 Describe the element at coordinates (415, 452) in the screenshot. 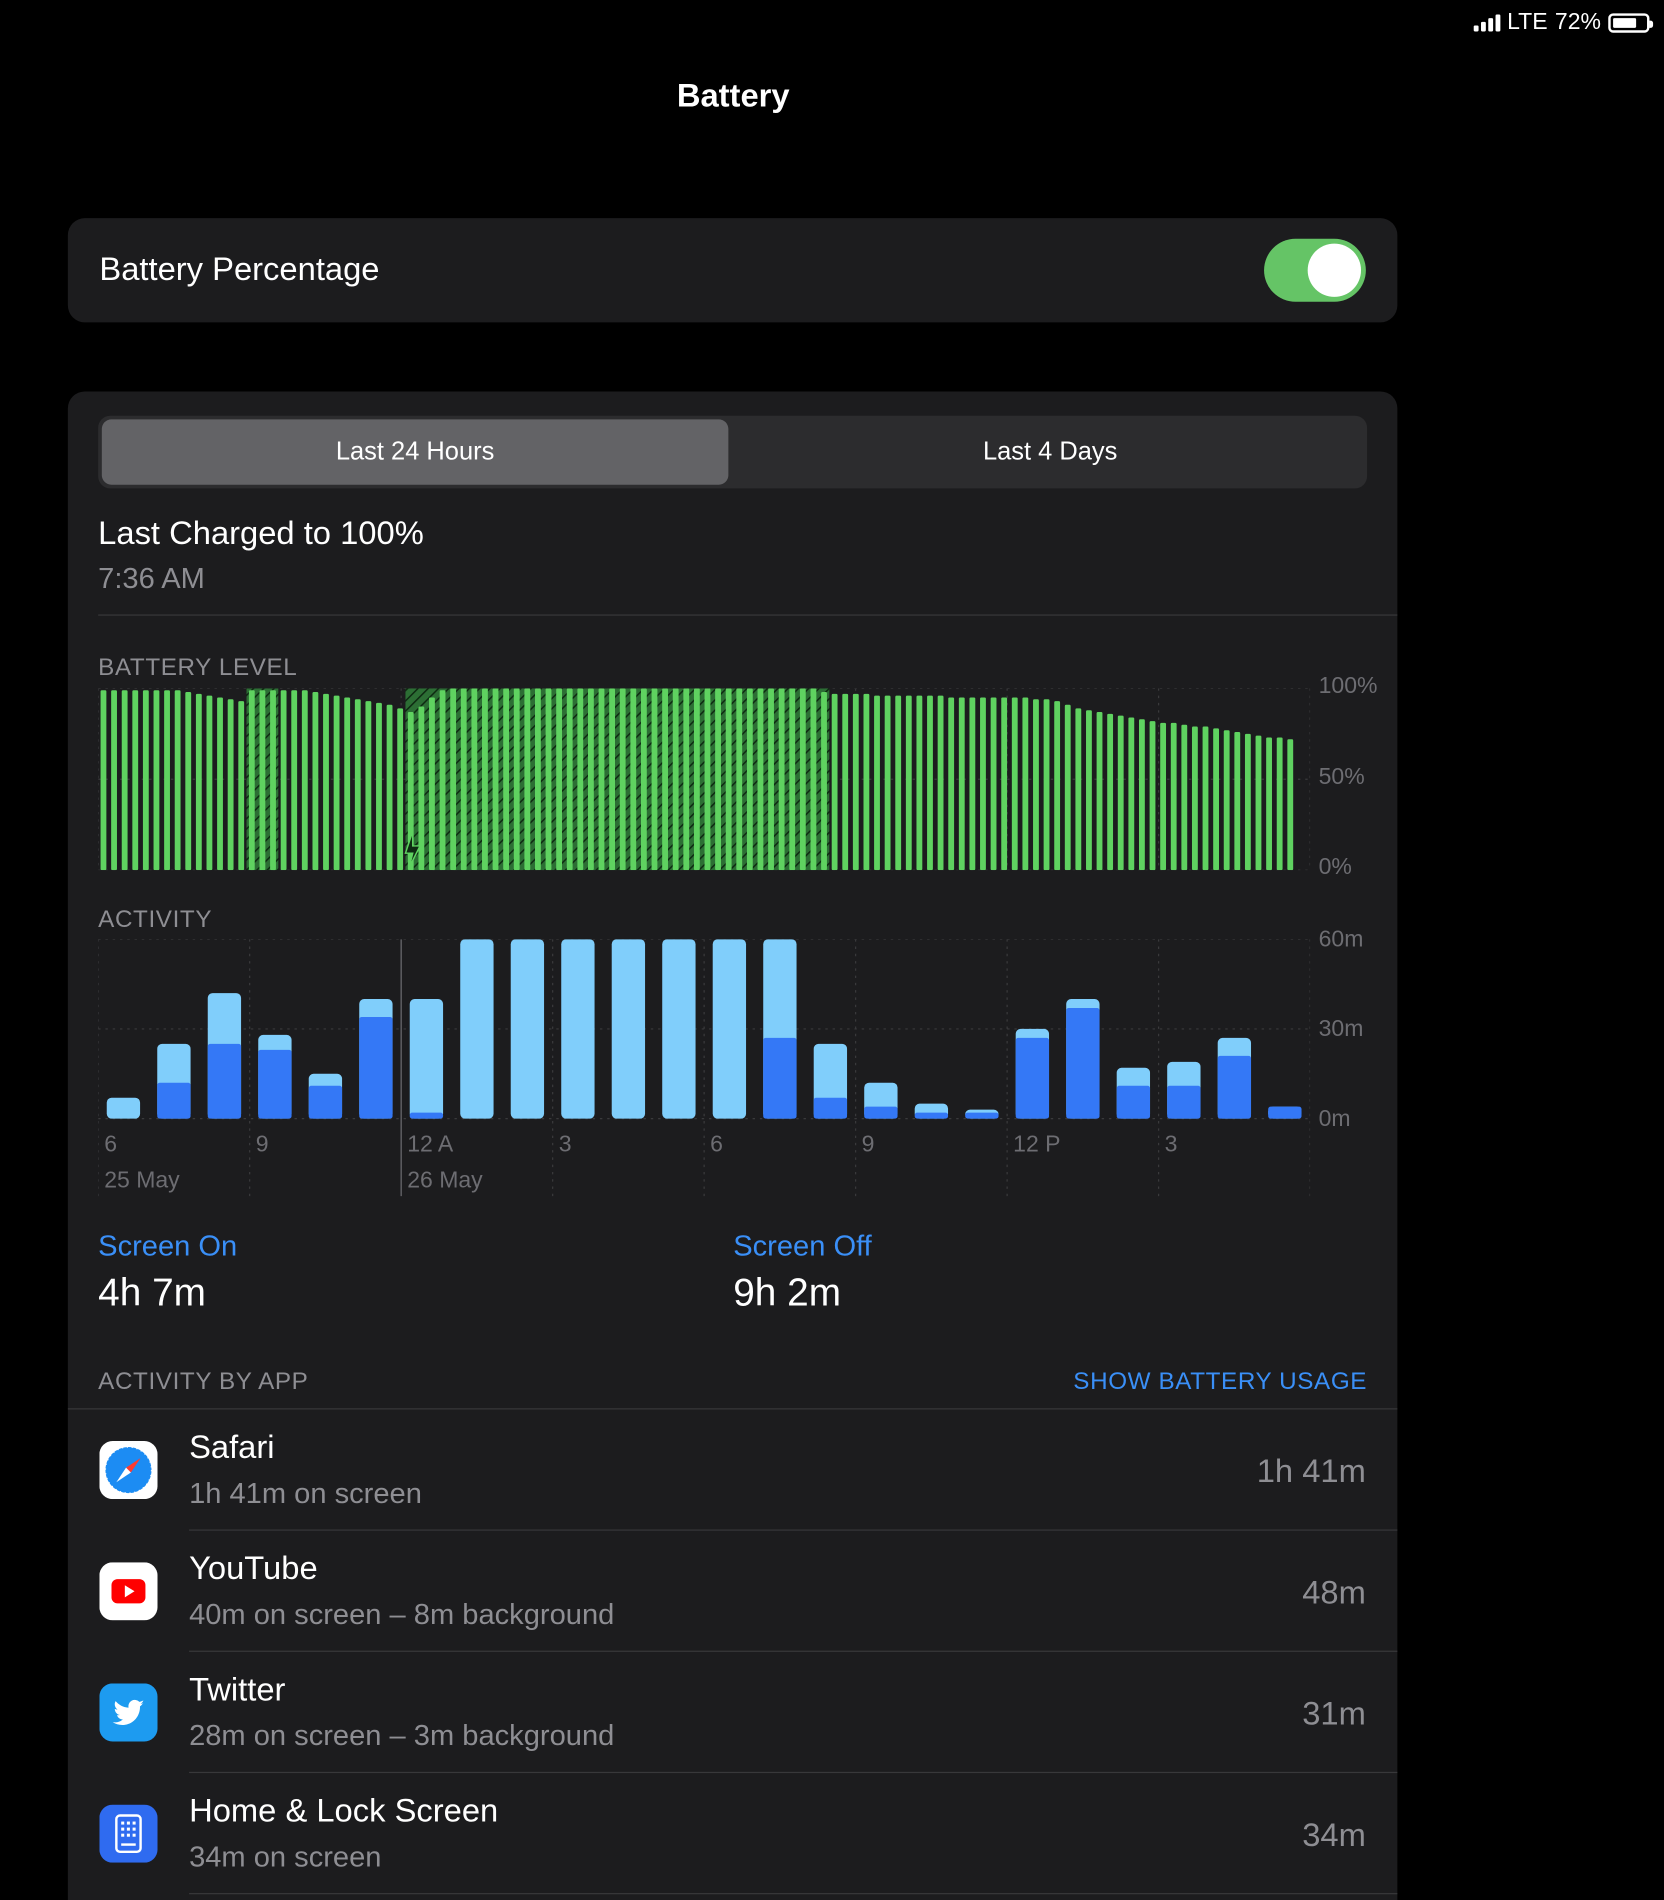

I see `segment-last-24-hours: Last 24 Hours` at that location.